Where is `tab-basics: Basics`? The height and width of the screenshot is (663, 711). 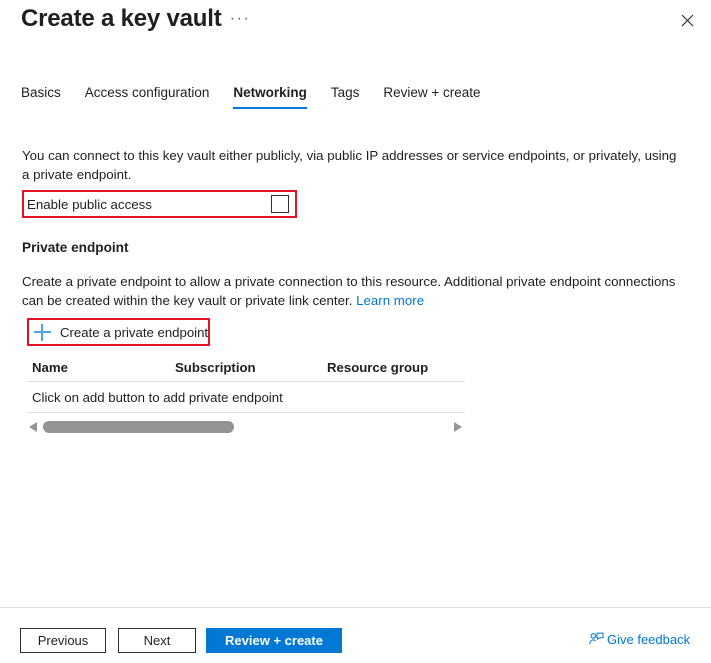 tab-basics: Basics is located at coordinates (47, 97).